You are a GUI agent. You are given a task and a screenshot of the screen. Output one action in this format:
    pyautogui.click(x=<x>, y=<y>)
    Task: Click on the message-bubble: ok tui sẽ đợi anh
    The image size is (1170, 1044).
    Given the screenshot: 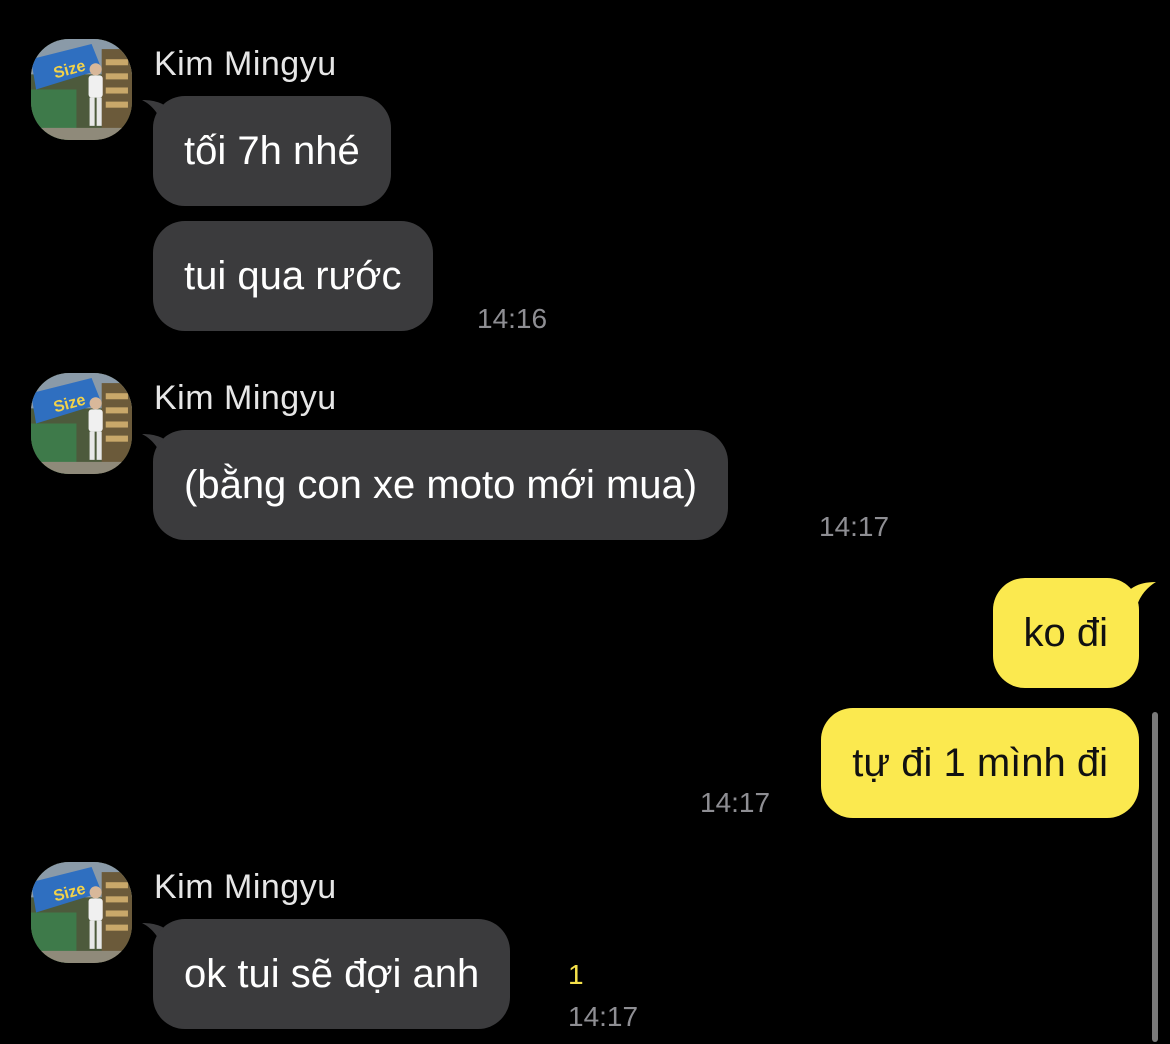 What is the action you would take?
    pyautogui.click(x=332, y=974)
    